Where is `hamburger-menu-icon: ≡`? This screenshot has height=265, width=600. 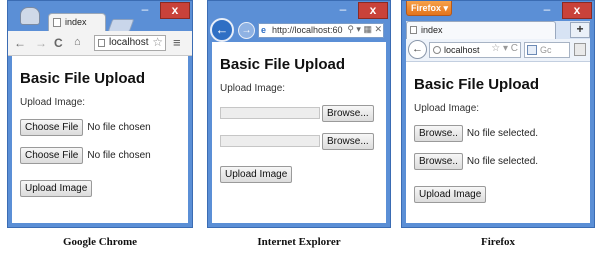 hamburger-menu-icon: ≡ is located at coordinates (177, 42).